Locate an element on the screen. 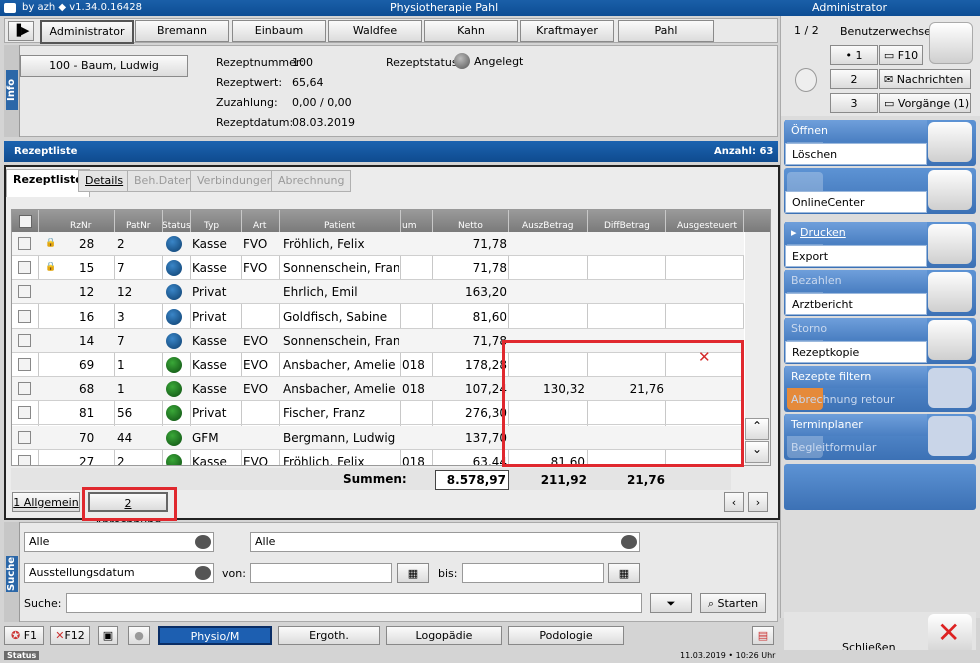 The image size is (980, 663). open-button: Öffnen is located at coordinates (856, 131).